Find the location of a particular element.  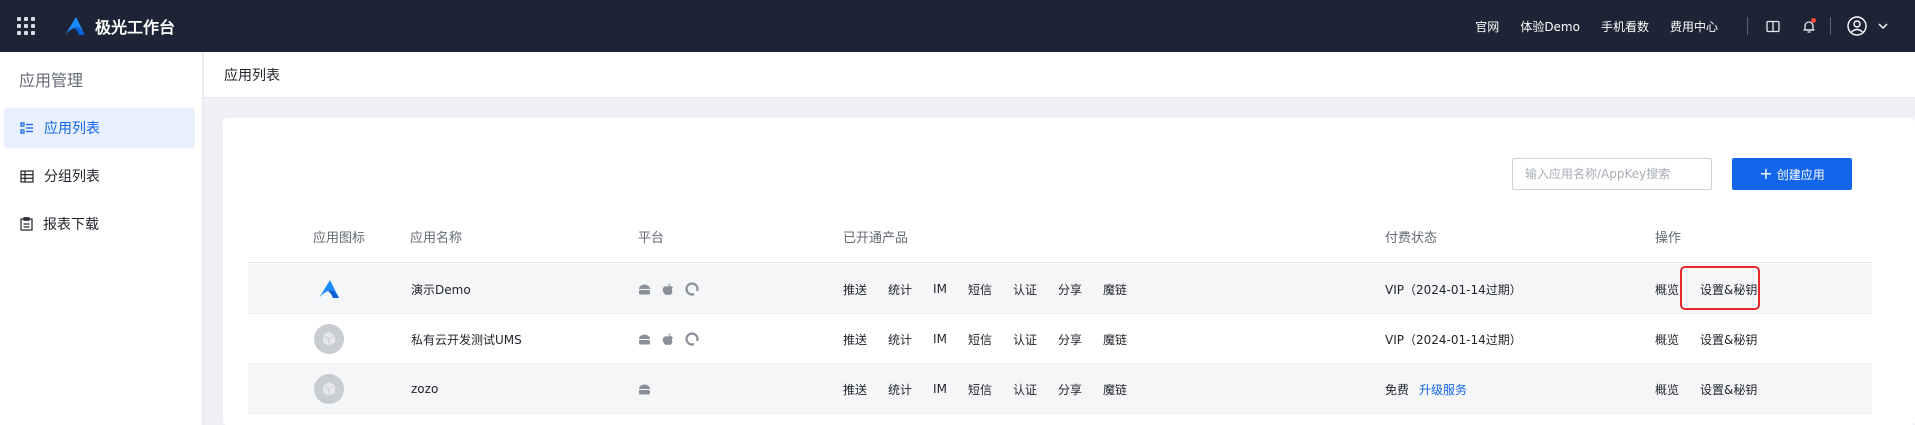

user-avatar-icon is located at coordinates (1857, 26).